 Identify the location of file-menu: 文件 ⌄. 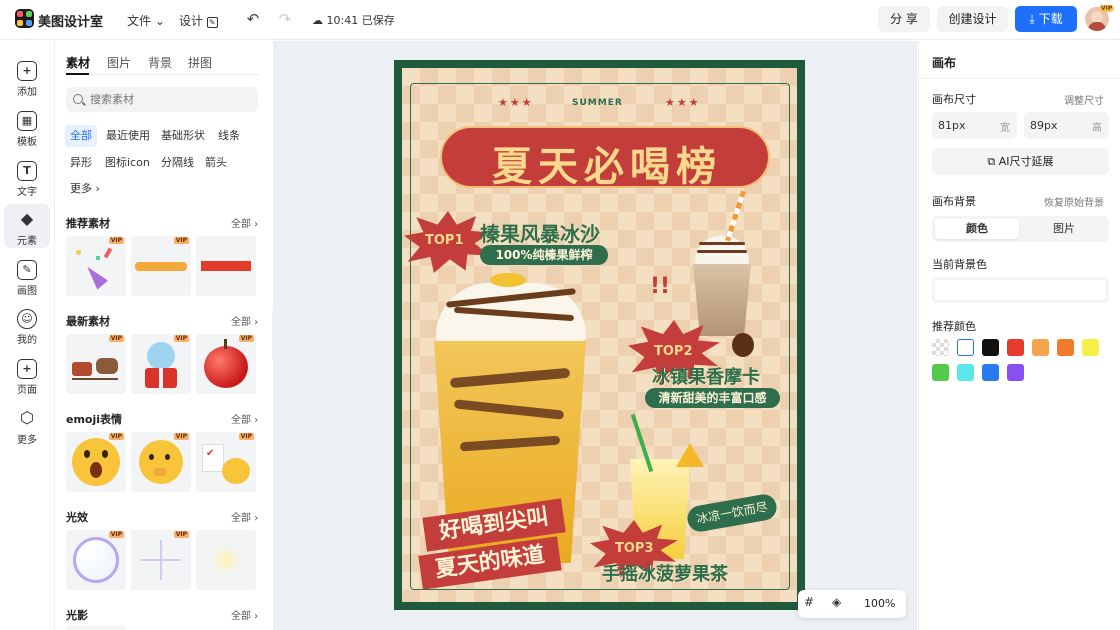
(146, 20).